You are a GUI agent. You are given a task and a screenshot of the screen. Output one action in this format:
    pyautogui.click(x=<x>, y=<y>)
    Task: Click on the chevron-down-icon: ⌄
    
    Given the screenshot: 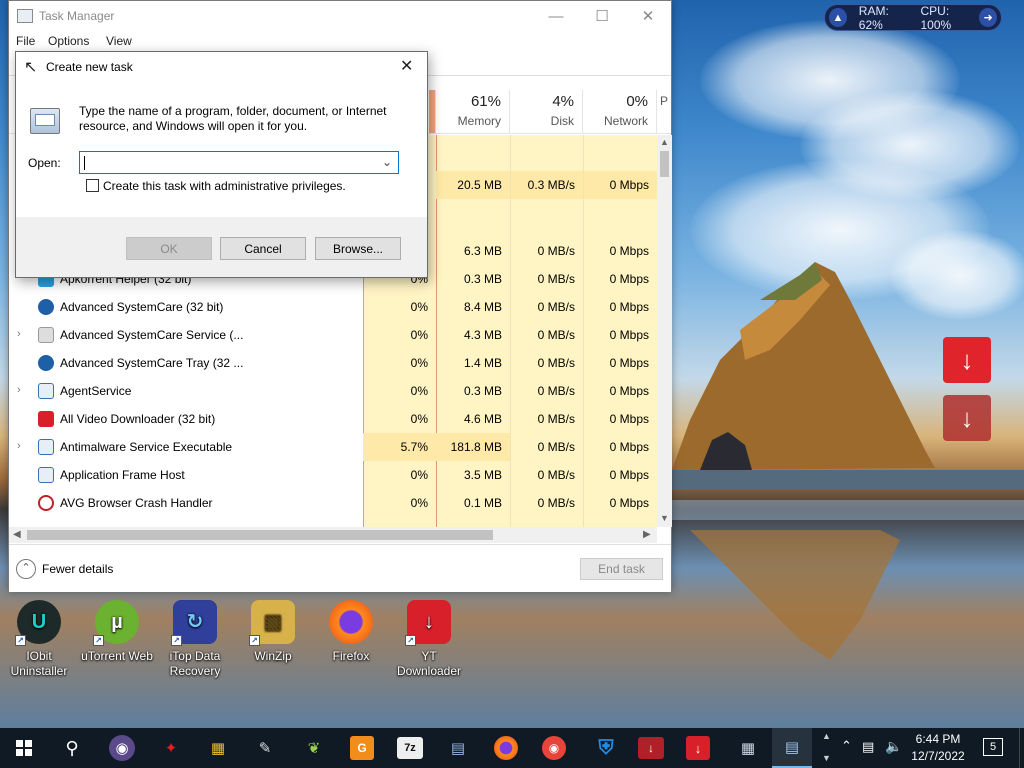 What is the action you would take?
    pyautogui.click(x=387, y=162)
    